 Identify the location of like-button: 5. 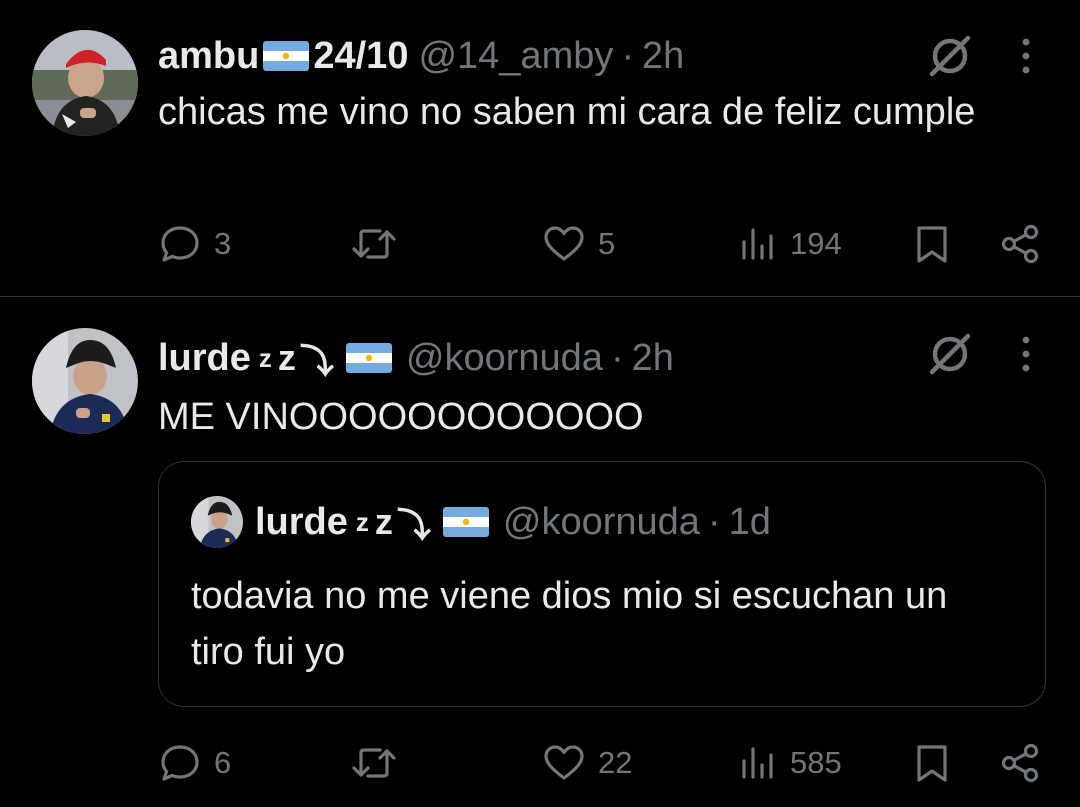
(578, 244).